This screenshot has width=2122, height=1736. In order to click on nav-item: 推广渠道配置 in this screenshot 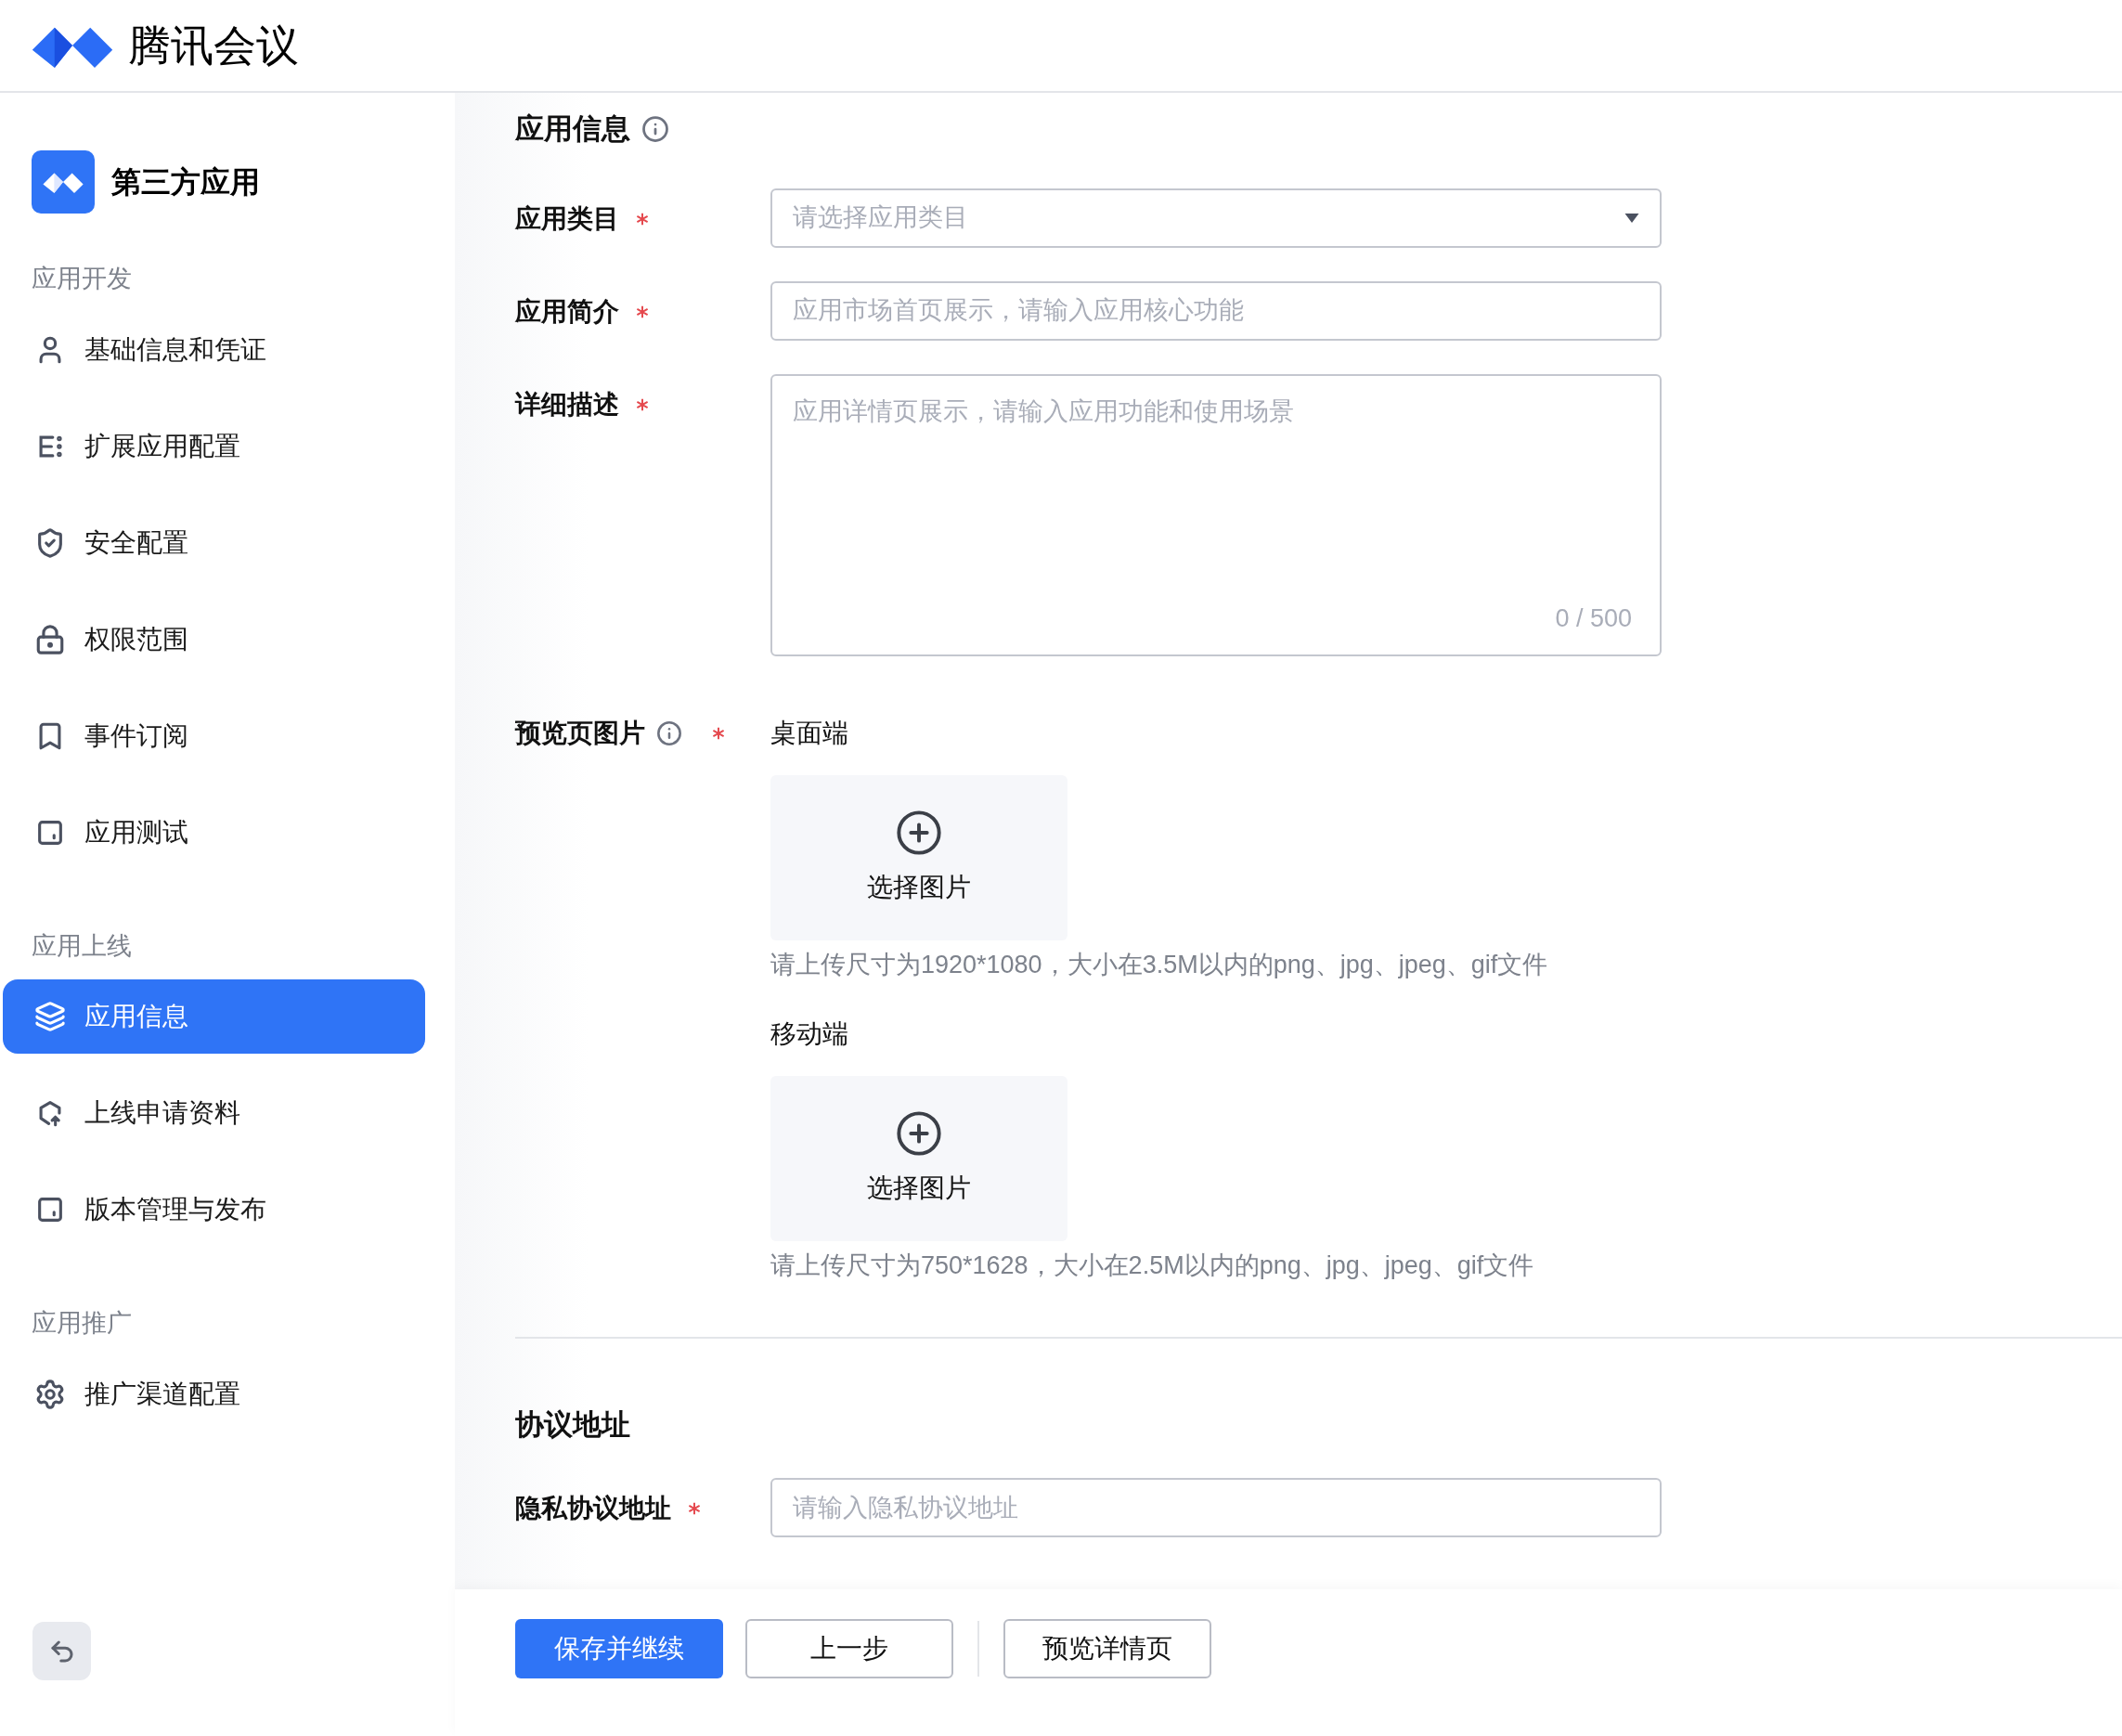, I will do `click(214, 1394)`.